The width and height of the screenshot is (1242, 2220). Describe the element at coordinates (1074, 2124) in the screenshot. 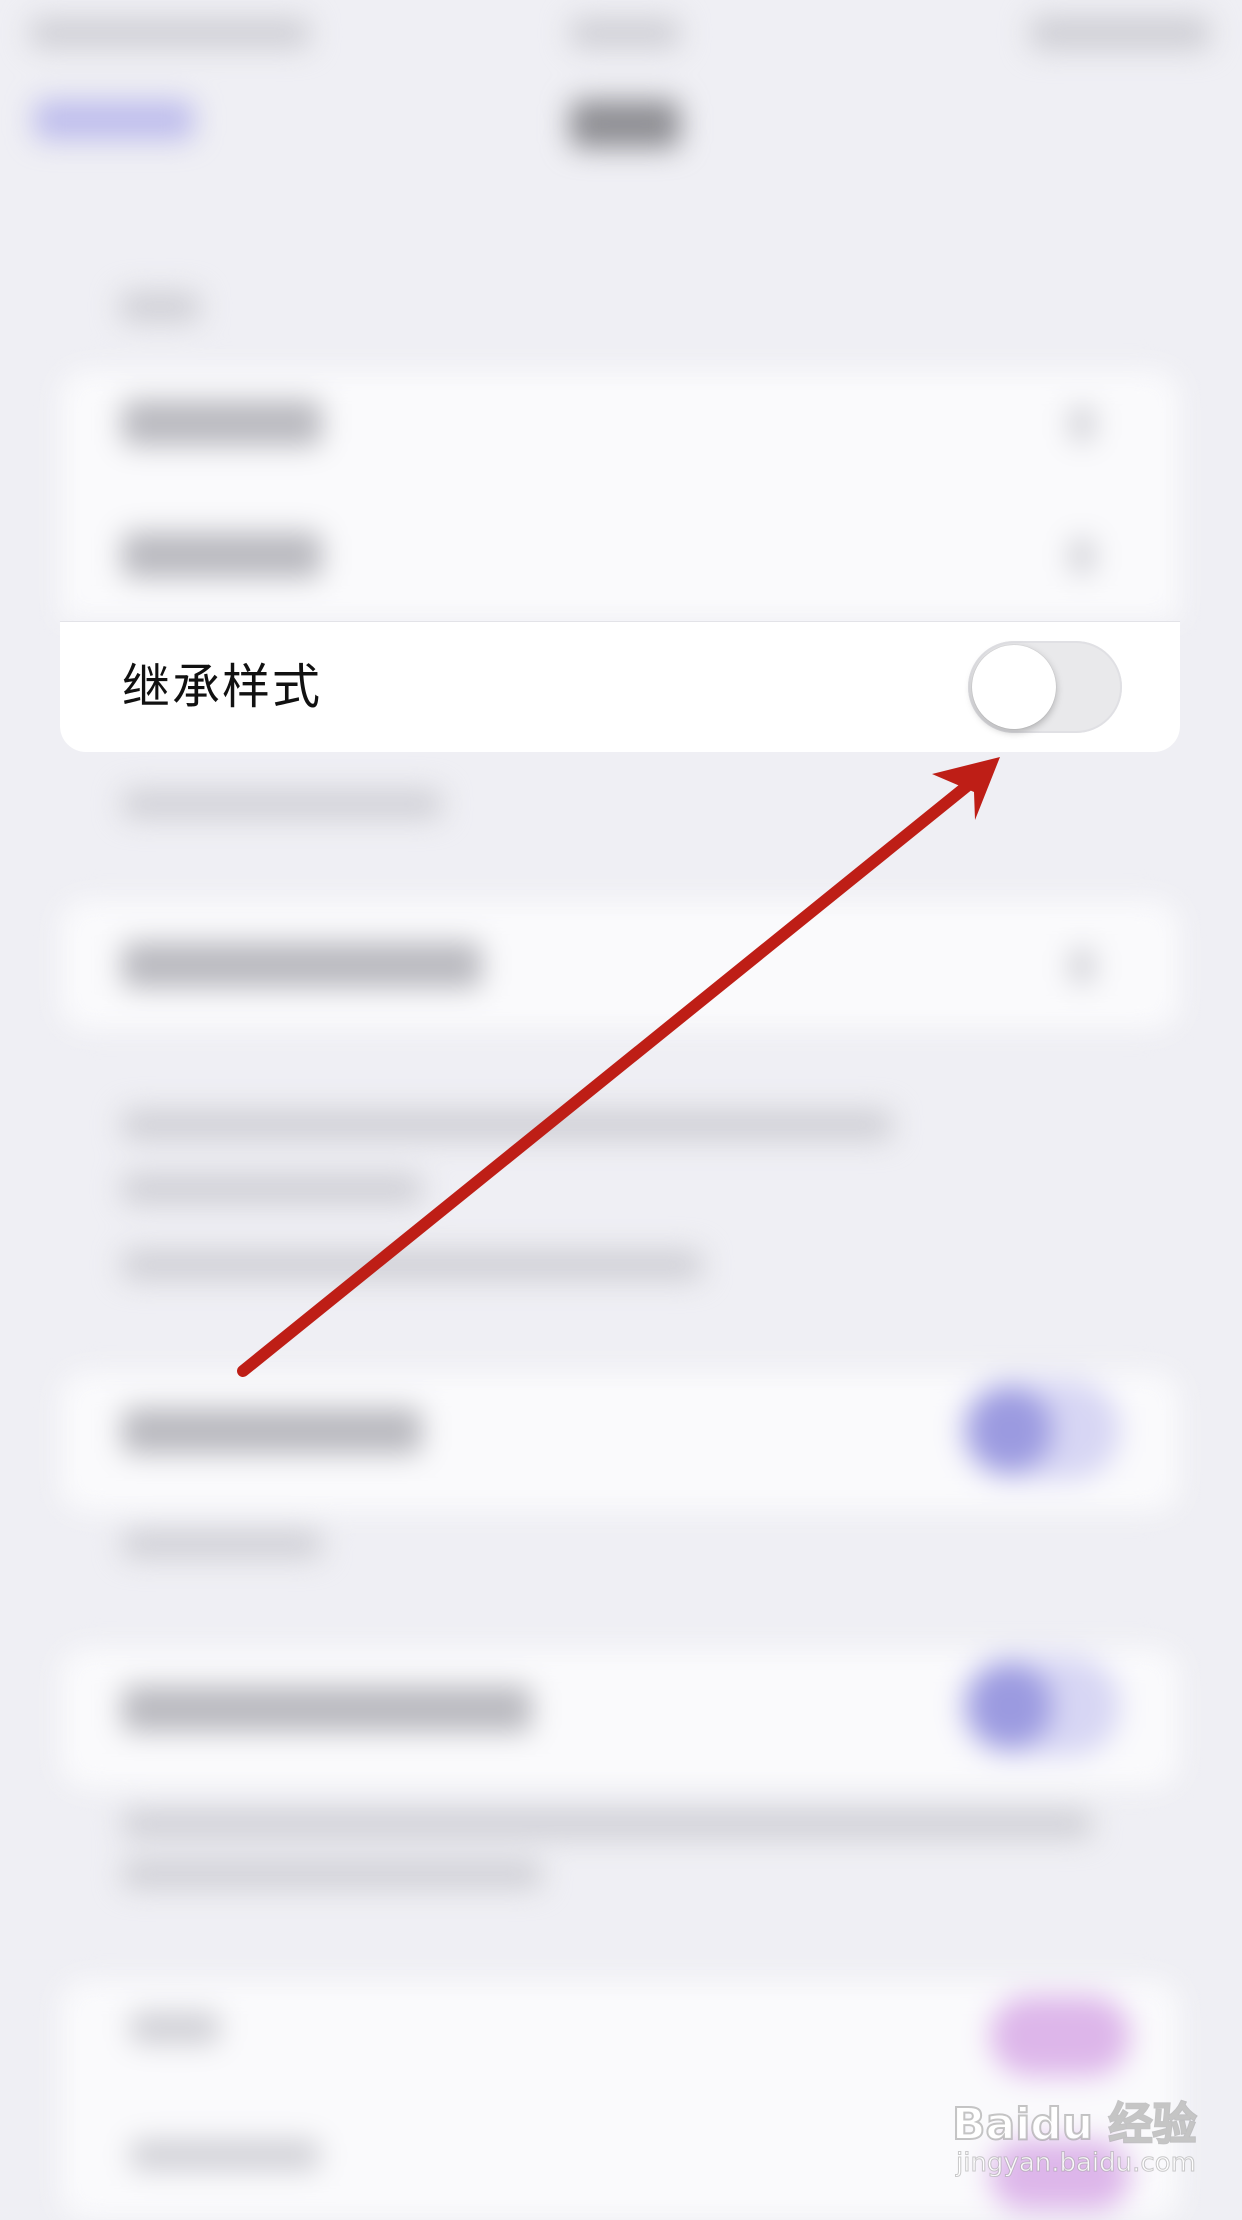

I see `baidu-watermark-logo: Baidu 经验` at that location.